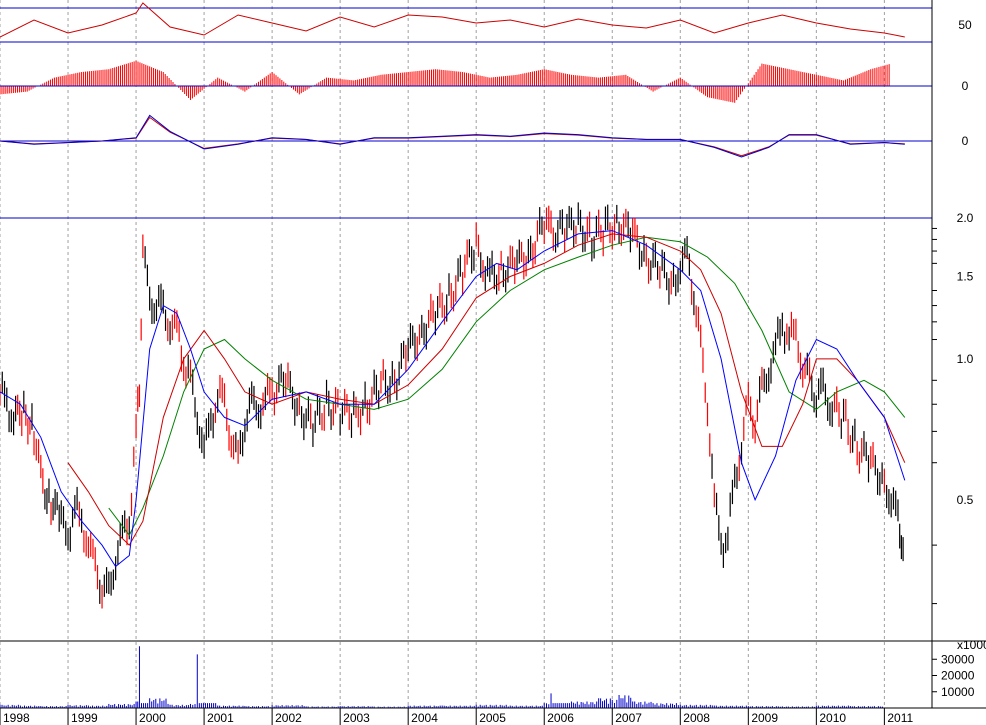 This screenshot has height=725, width=986. I want to click on x-tick-label: 2008, so click(696, 718).